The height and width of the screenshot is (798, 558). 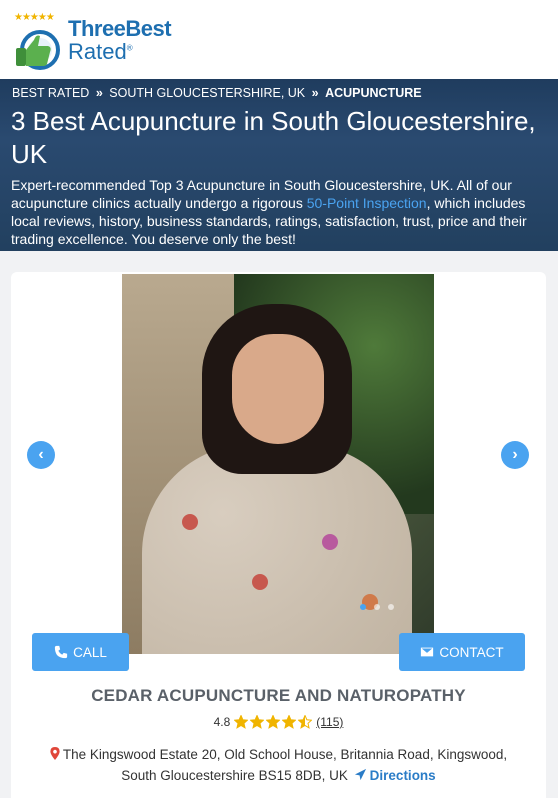 What do you see at coordinates (373, 93) in the screenshot?
I see `breadcrumb-current: ACUPUNCTURE` at bounding box center [373, 93].